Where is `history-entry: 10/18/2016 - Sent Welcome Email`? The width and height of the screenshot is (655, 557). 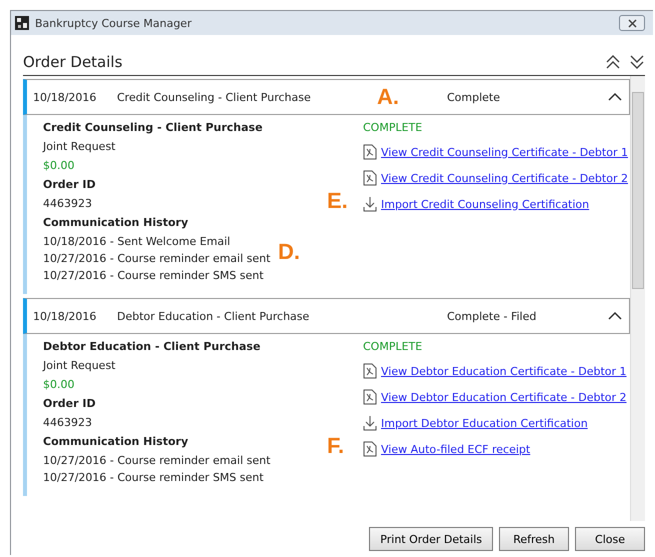 history-entry: 10/18/2016 - Sent Welcome Email is located at coordinates (136, 241).